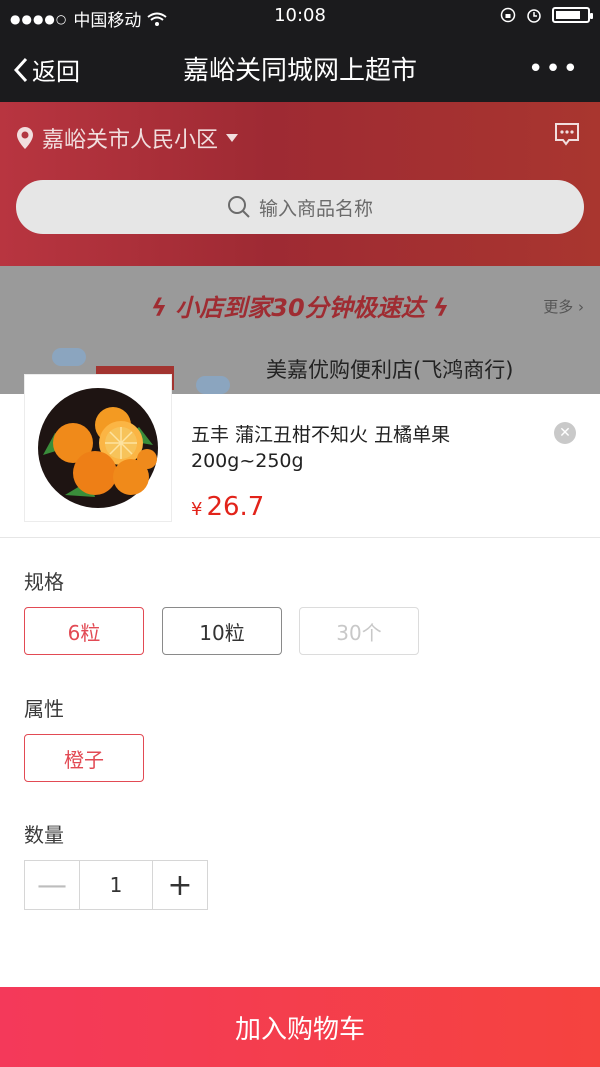 This screenshot has height=1067, width=600. Describe the element at coordinates (84, 758) in the screenshot. I see `attr-option-orange: 橙子` at that location.